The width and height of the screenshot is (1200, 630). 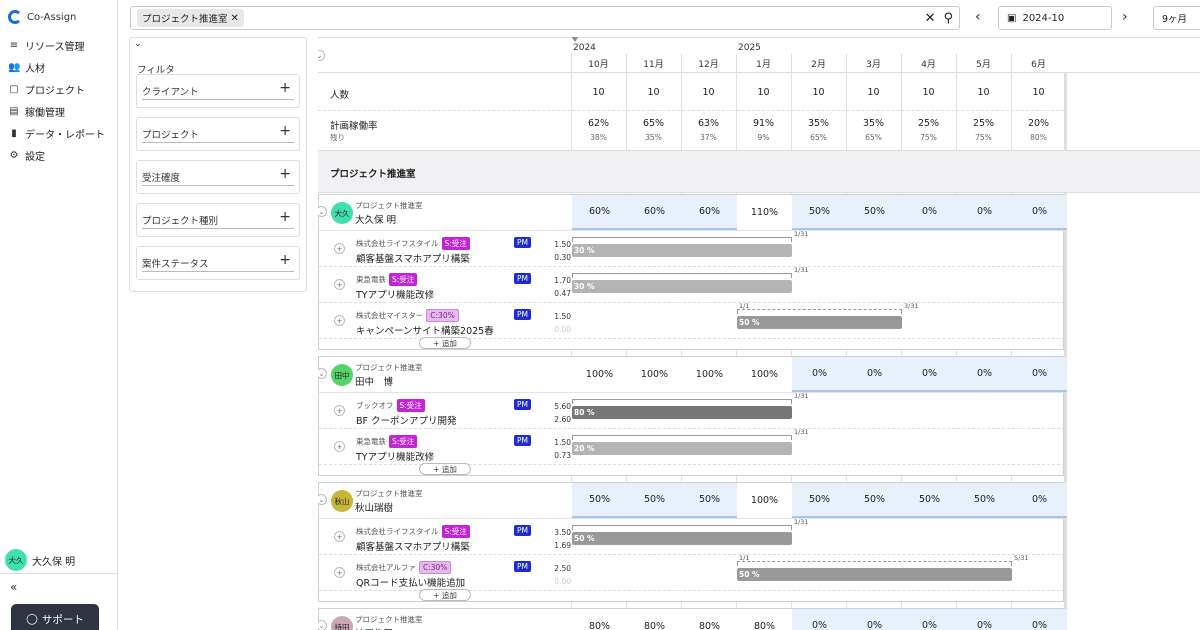 What do you see at coordinates (354, 126) in the screenshot?
I see `utilization-label: 計画稼働率` at bounding box center [354, 126].